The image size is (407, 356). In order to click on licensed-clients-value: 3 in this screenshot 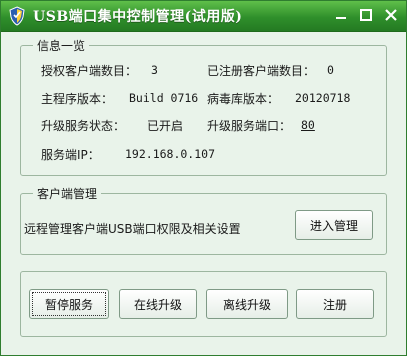, I will do `click(154, 70)`.